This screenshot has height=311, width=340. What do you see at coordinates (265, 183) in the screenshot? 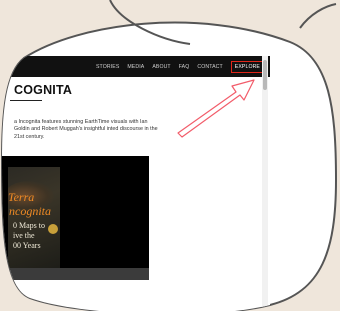
I see `scrollbar-track` at bounding box center [265, 183].